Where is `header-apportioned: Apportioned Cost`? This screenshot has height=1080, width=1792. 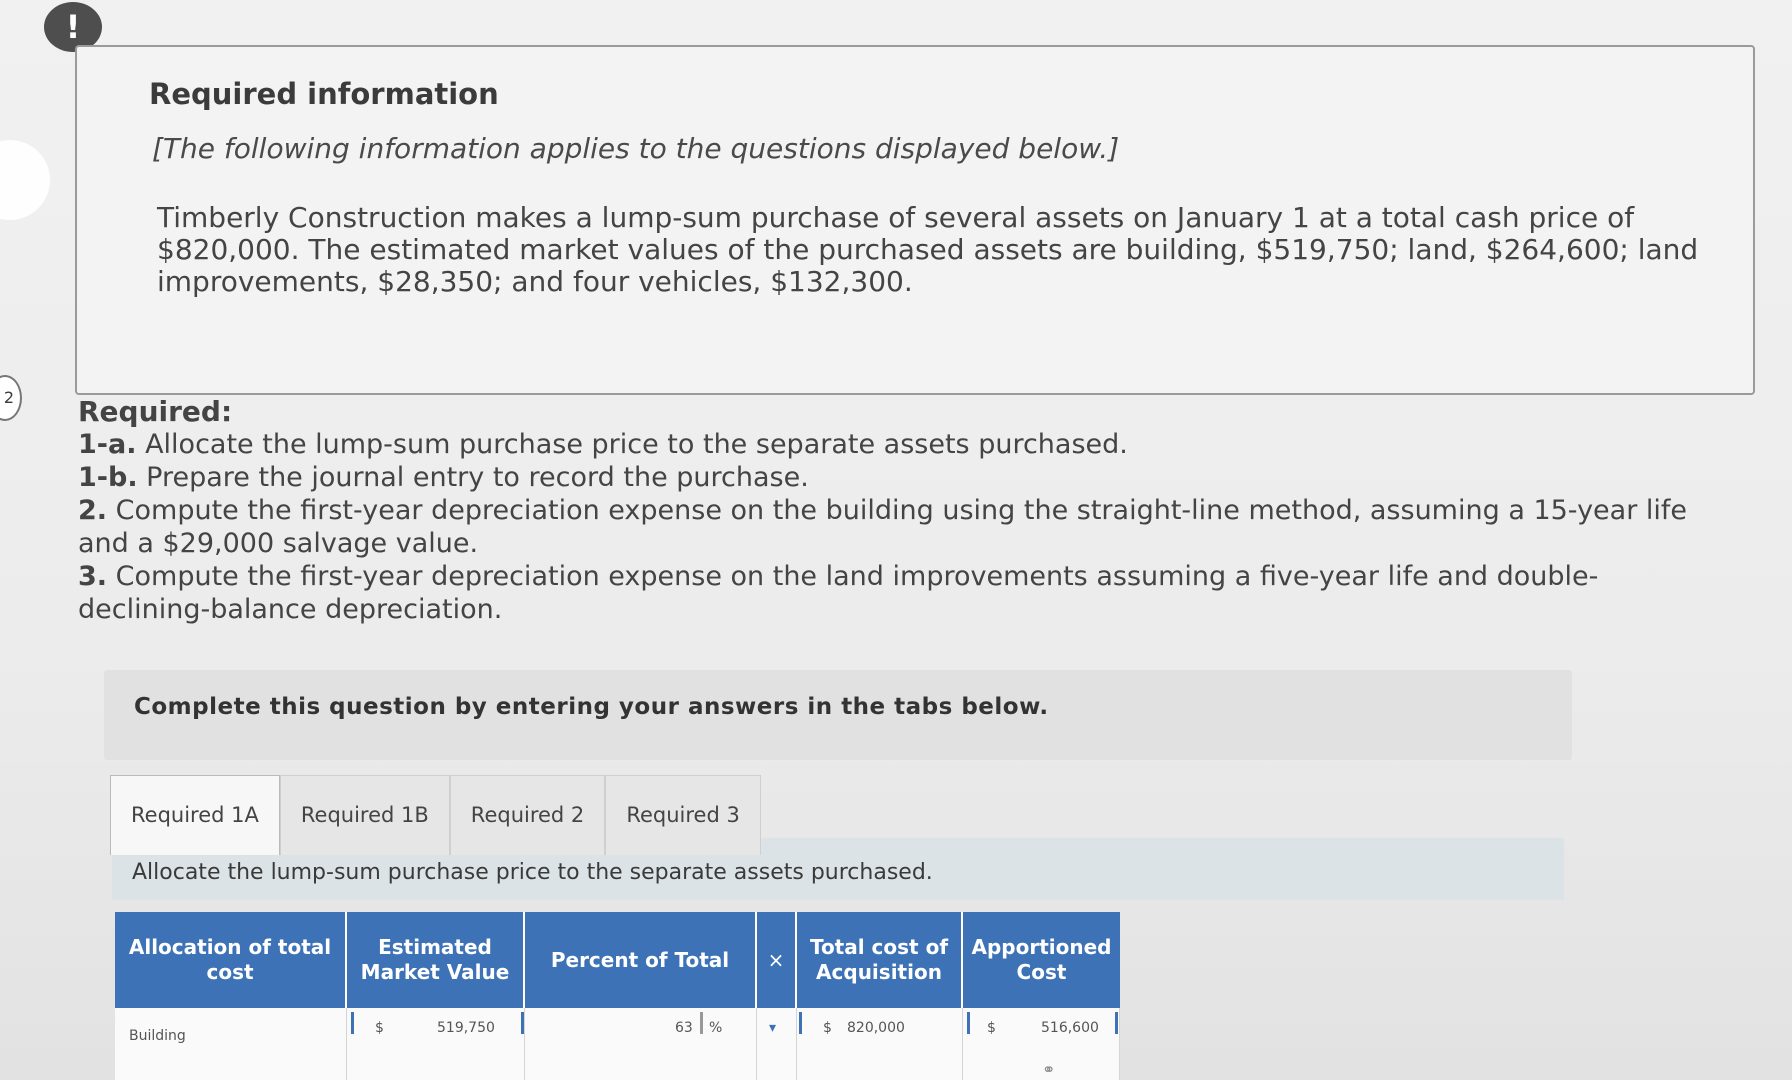 header-apportioned: Apportioned Cost is located at coordinates (1041, 959).